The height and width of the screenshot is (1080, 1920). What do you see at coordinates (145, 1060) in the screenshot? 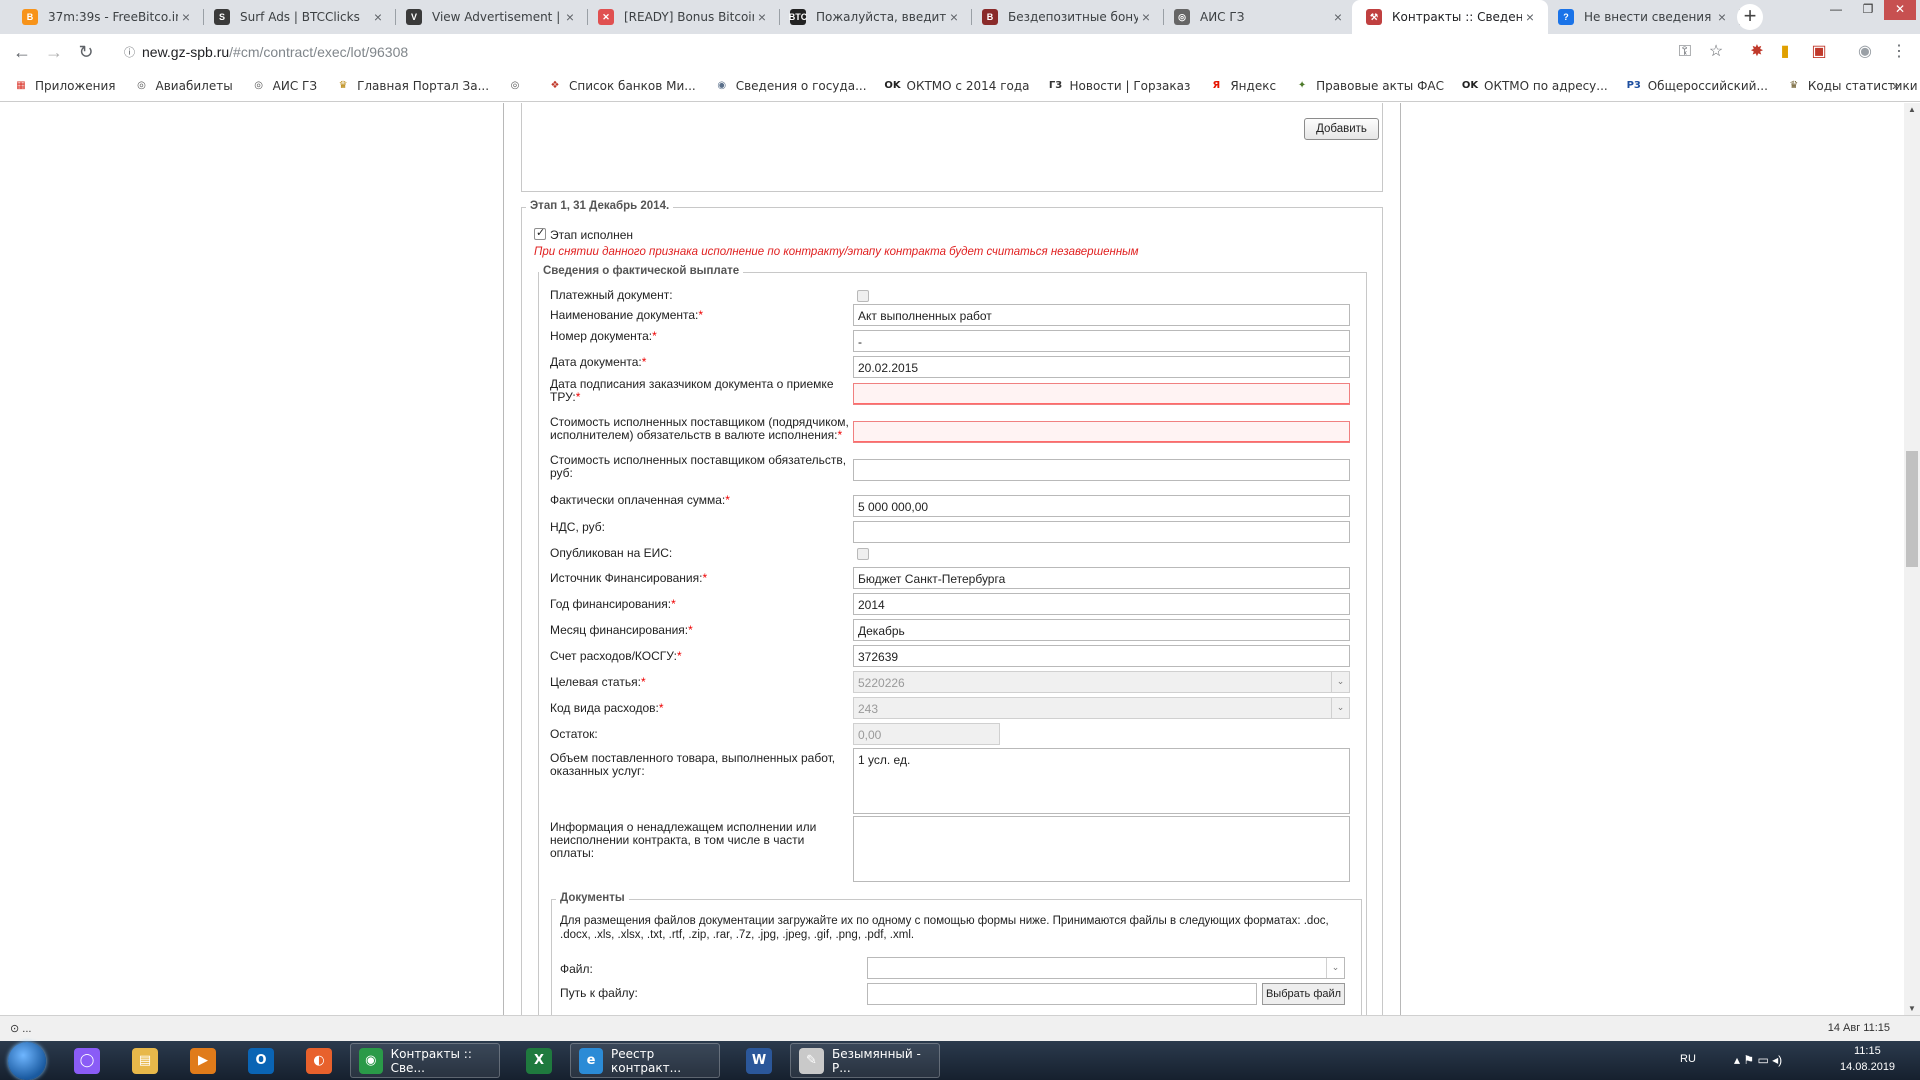
I see `taskbar-app: ▤` at bounding box center [145, 1060].